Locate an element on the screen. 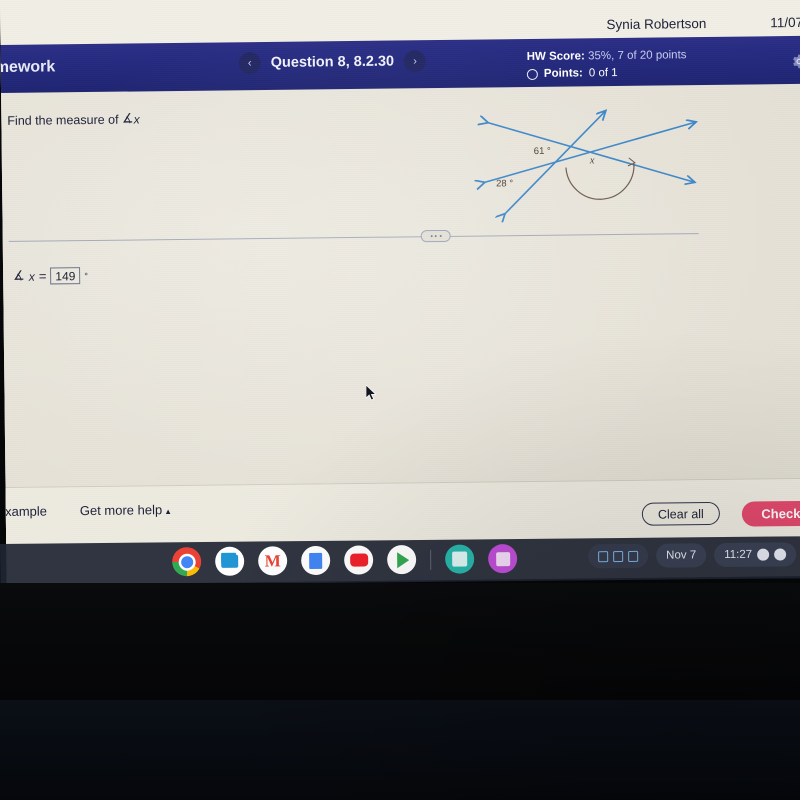 The width and height of the screenshot is (800, 800). question-label: Question 8, 8.2.30 is located at coordinates (332, 62).